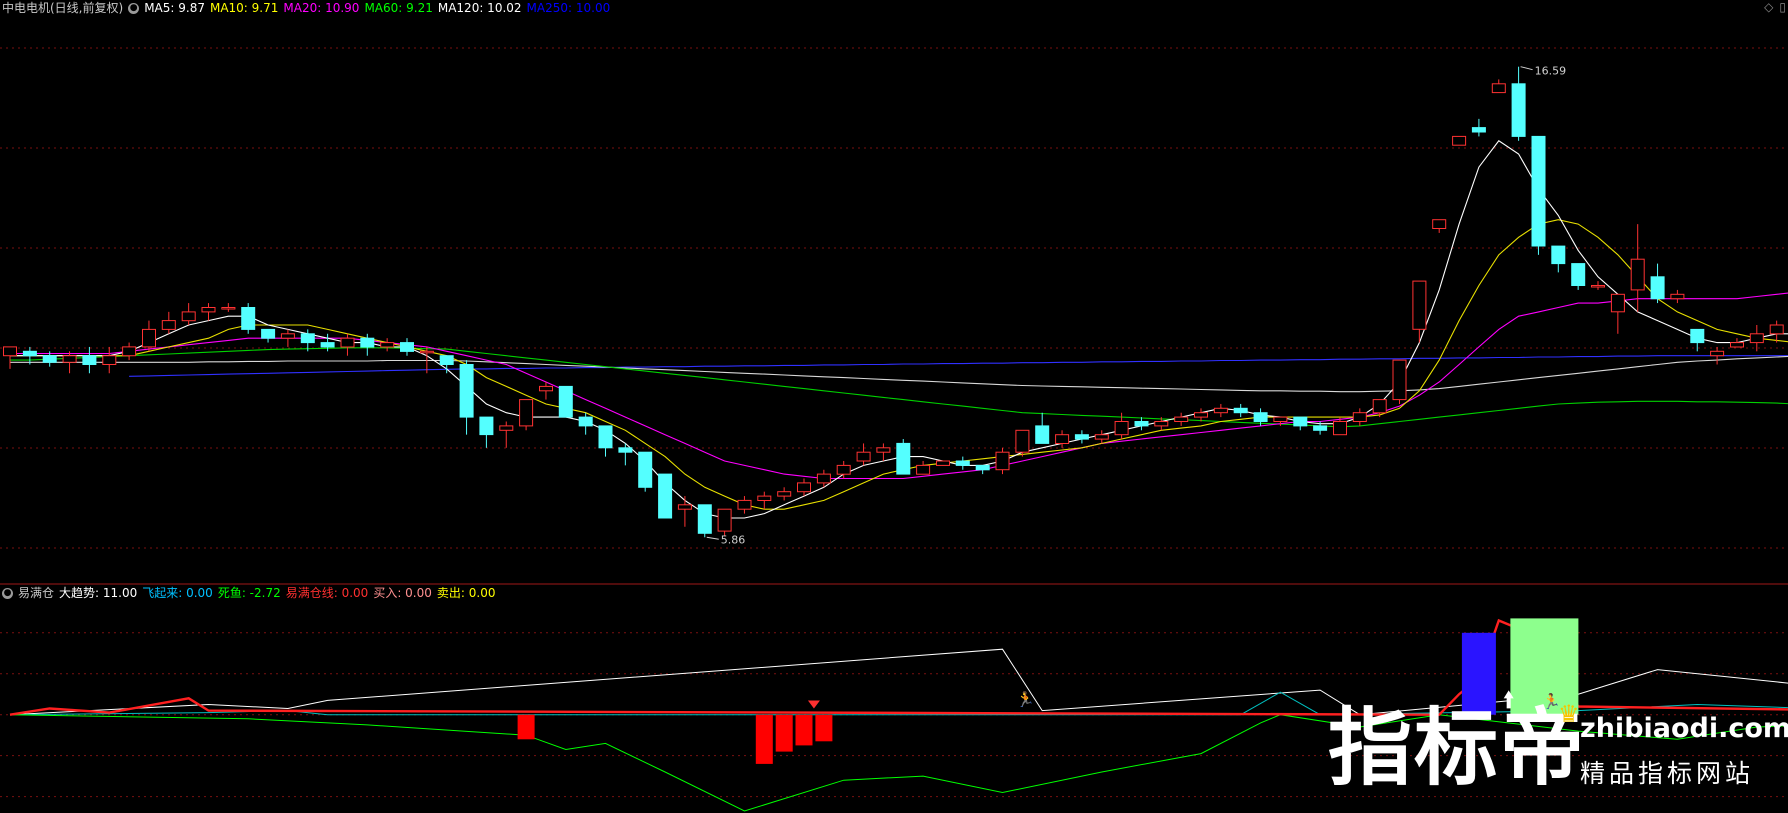 This screenshot has height=813, width=1788. I want to click on ma120-label: MA120: 10.02, so click(479, 8).